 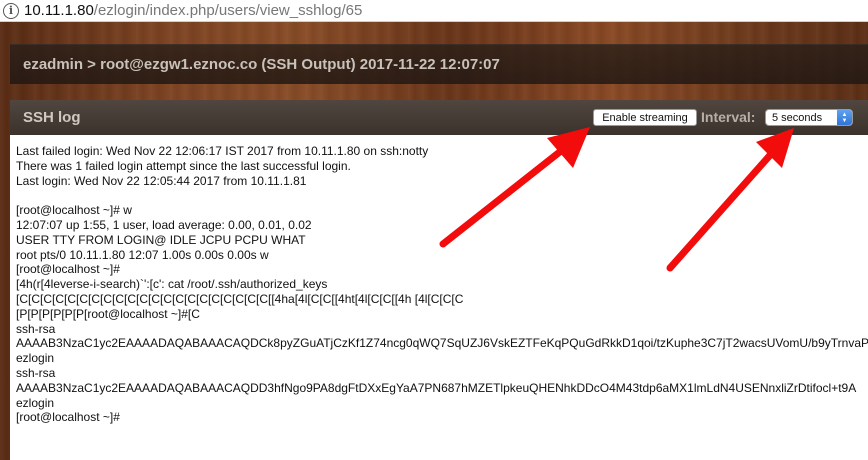 What do you see at coordinates (228, 10) in the screenshot?
I see `url-path: /ezlogin/index.php/users/view_sshlog/65` at bounding box center [228, 10].